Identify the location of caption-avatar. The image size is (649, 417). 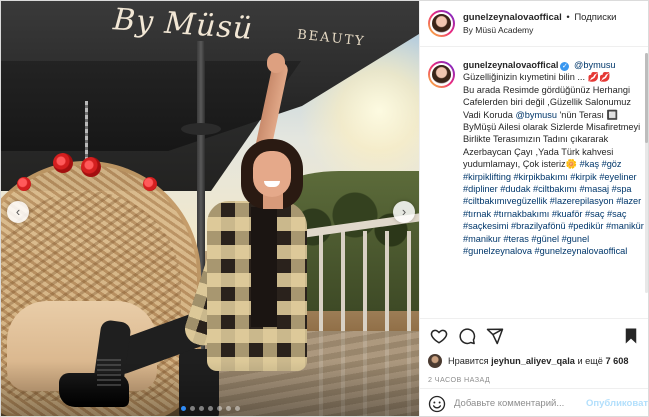
(441, 74).